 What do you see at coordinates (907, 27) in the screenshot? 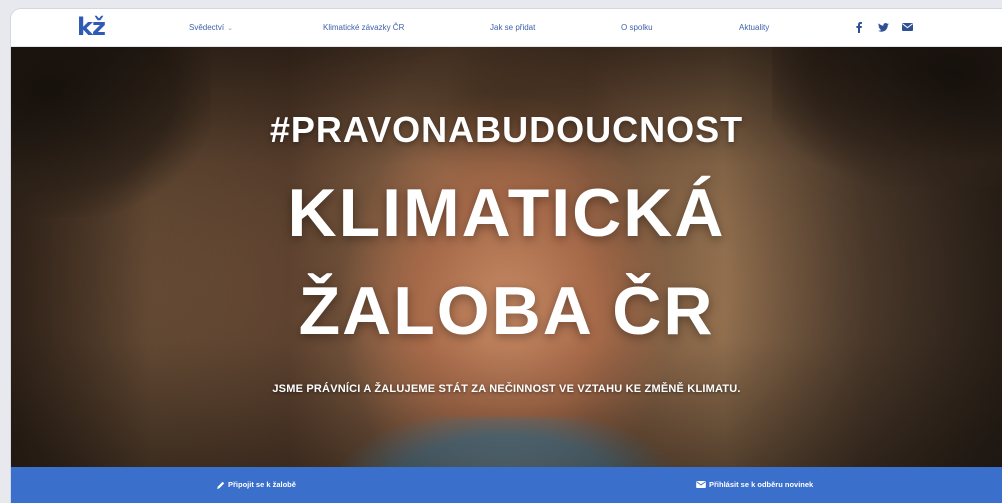
I see `mail-icon` at bounding box center [907, 27].